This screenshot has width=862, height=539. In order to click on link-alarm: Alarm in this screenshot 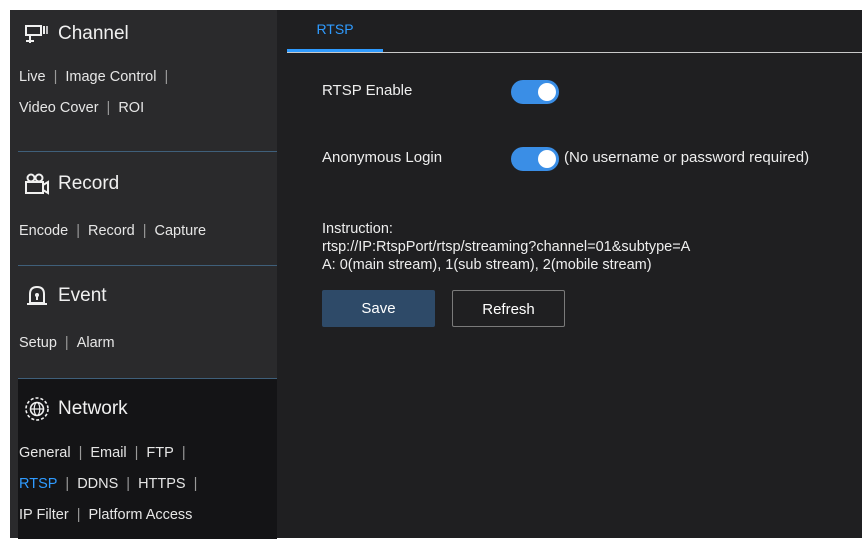, I will do `click(96, 343)`.